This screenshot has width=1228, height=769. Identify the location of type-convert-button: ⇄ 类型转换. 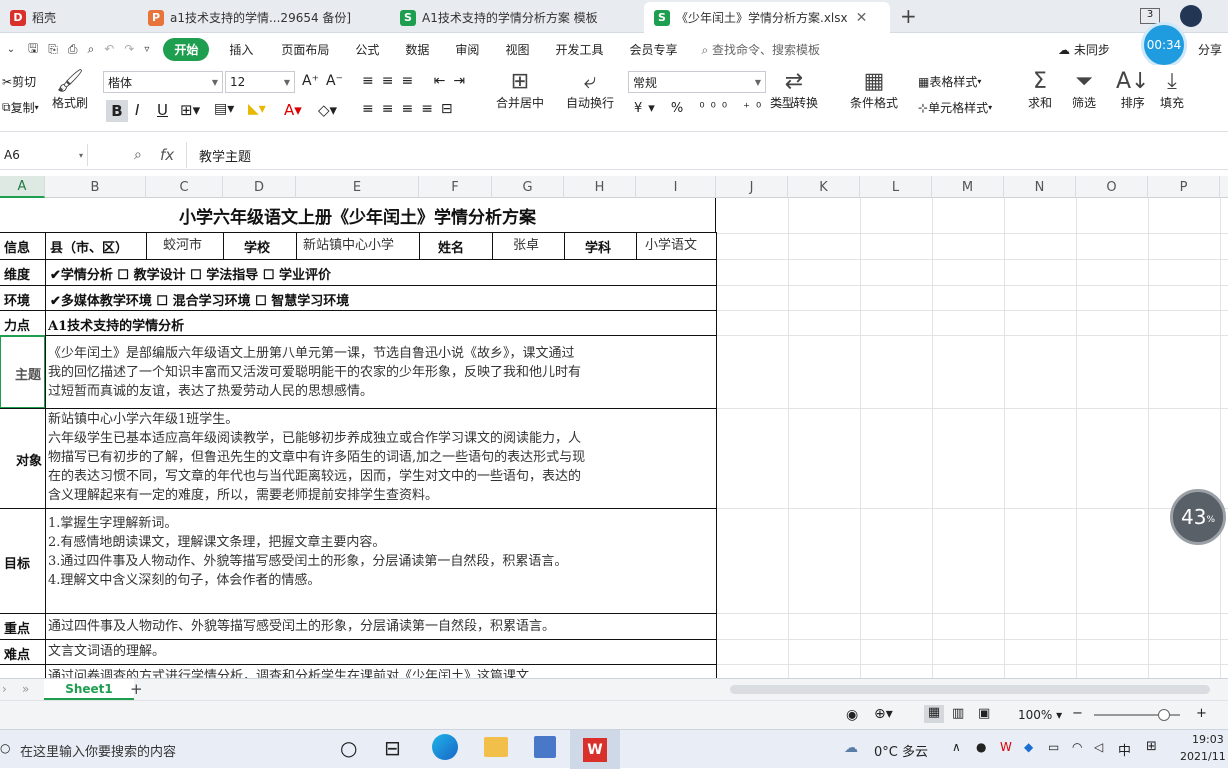
(794, 90).